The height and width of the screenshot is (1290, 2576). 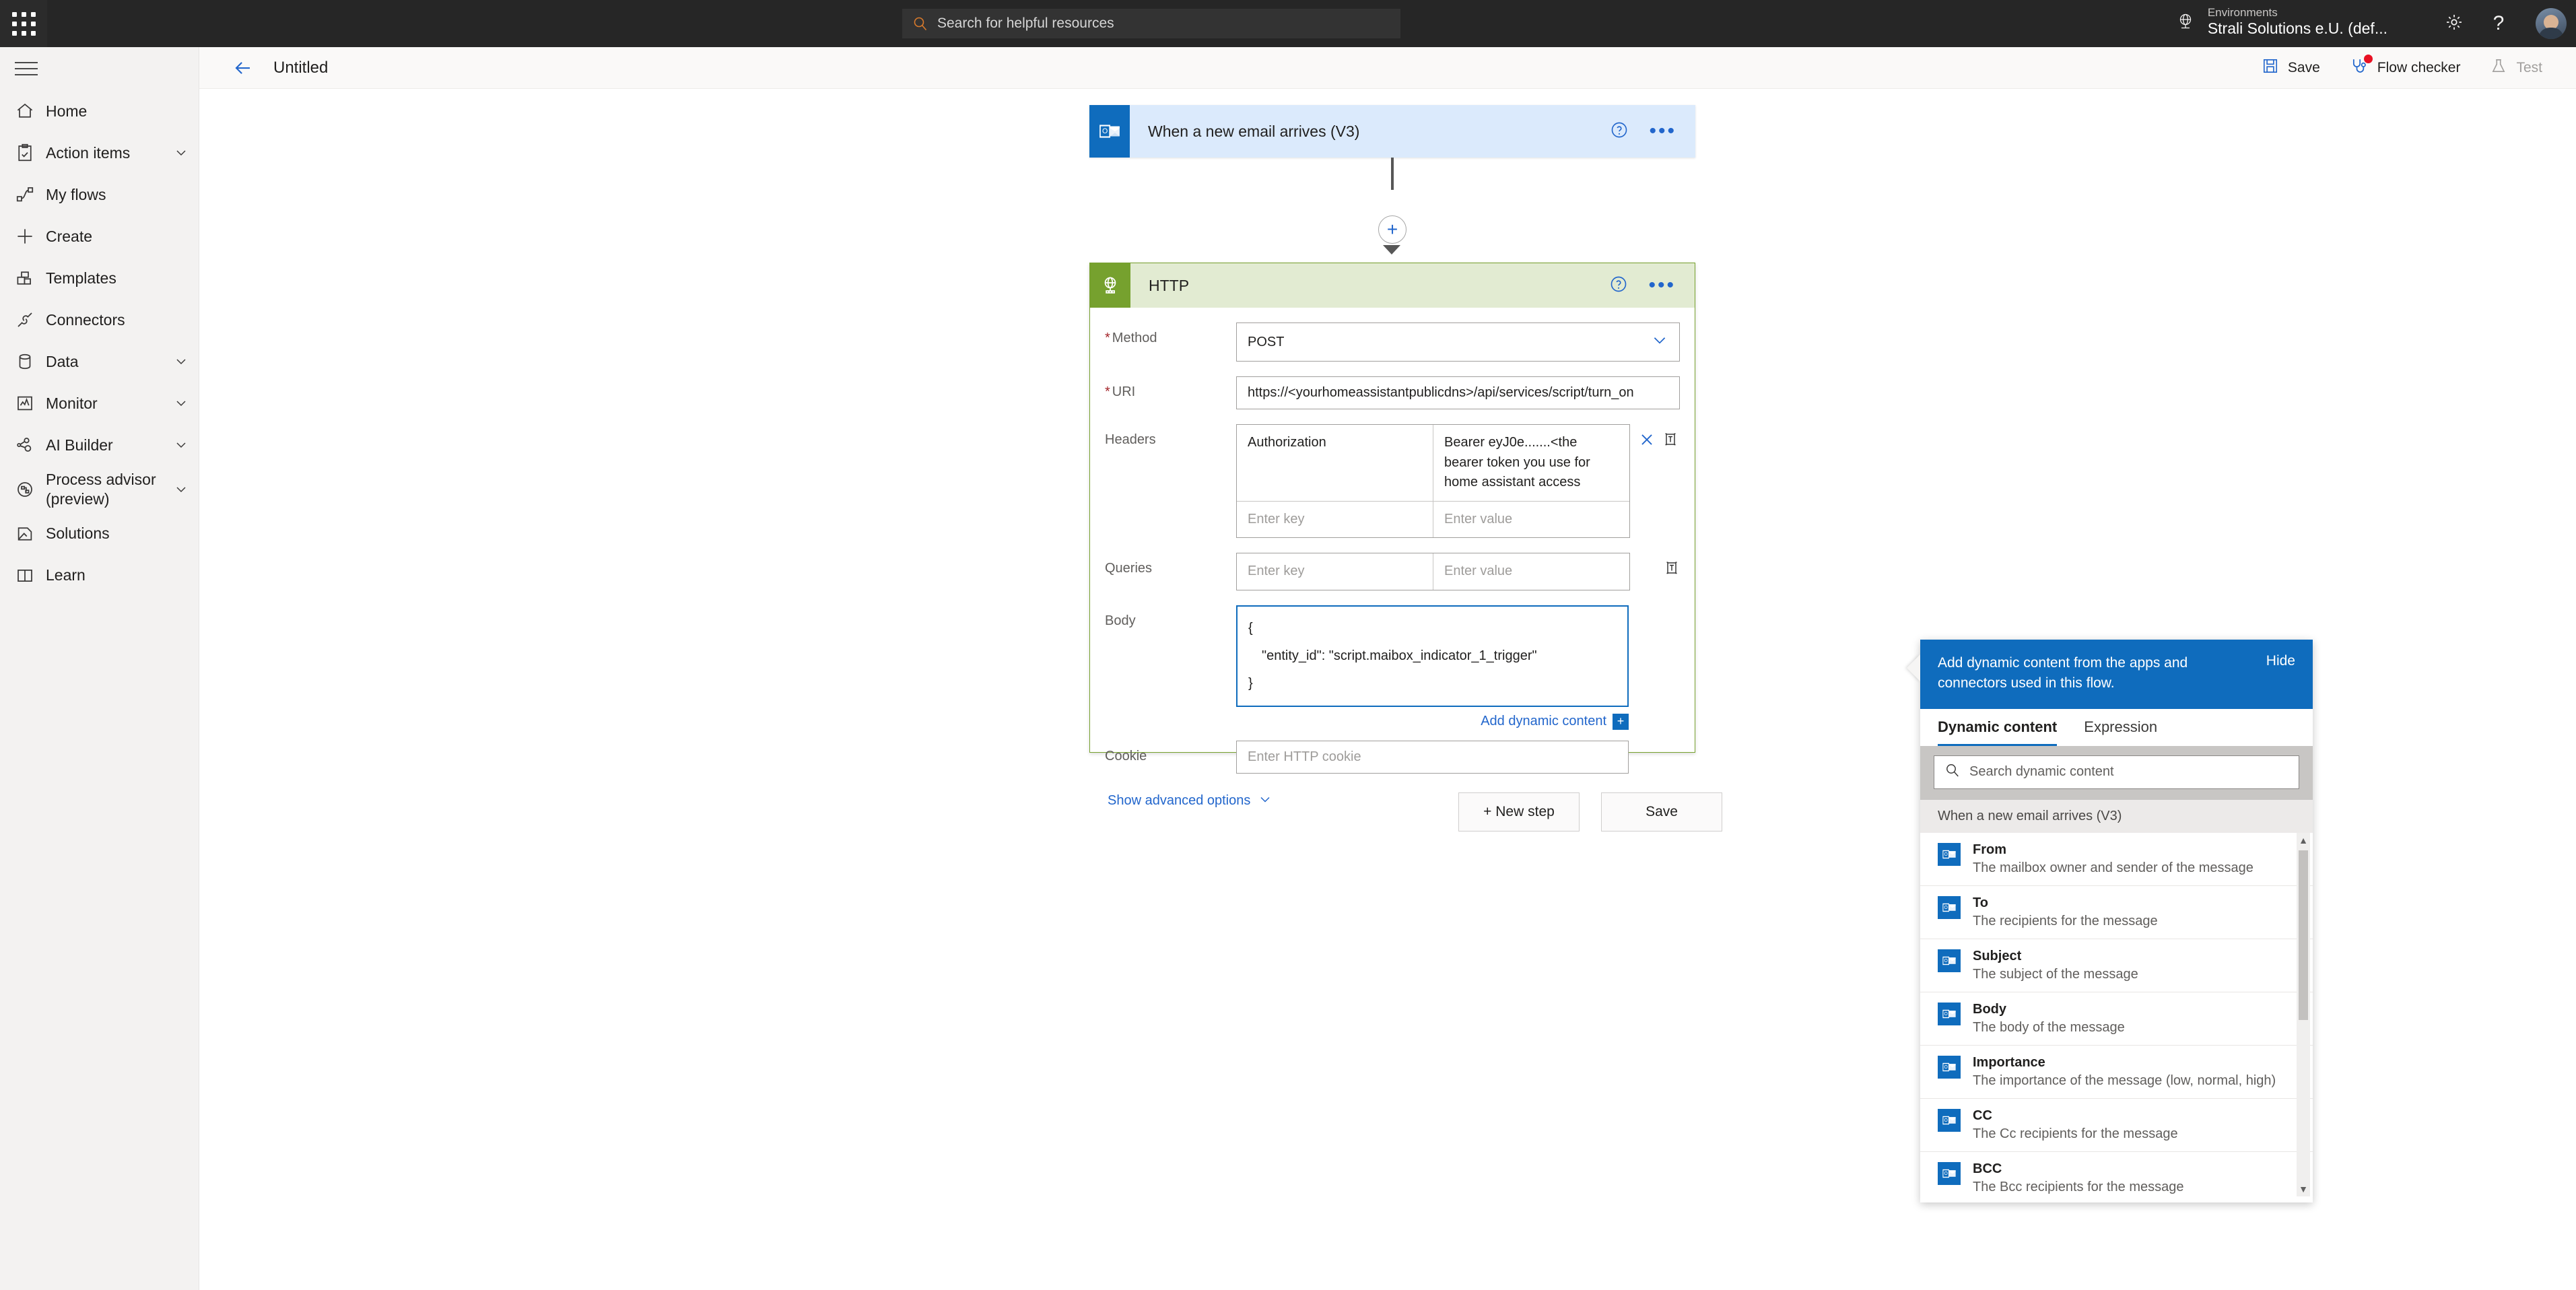 What do you see at coordinates (2120, 732) in the screenshot?
I see `tab-expression: Expression` at bounding box center [2120, 732].